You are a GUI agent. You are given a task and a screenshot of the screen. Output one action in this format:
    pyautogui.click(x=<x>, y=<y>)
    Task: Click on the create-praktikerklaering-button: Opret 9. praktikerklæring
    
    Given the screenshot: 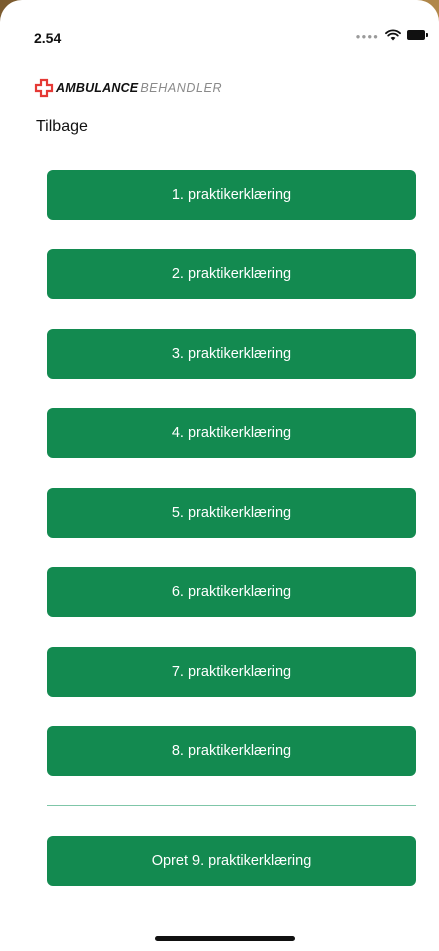 What is the action you would take?
    pyautogui.click(x=231, y=861)
    